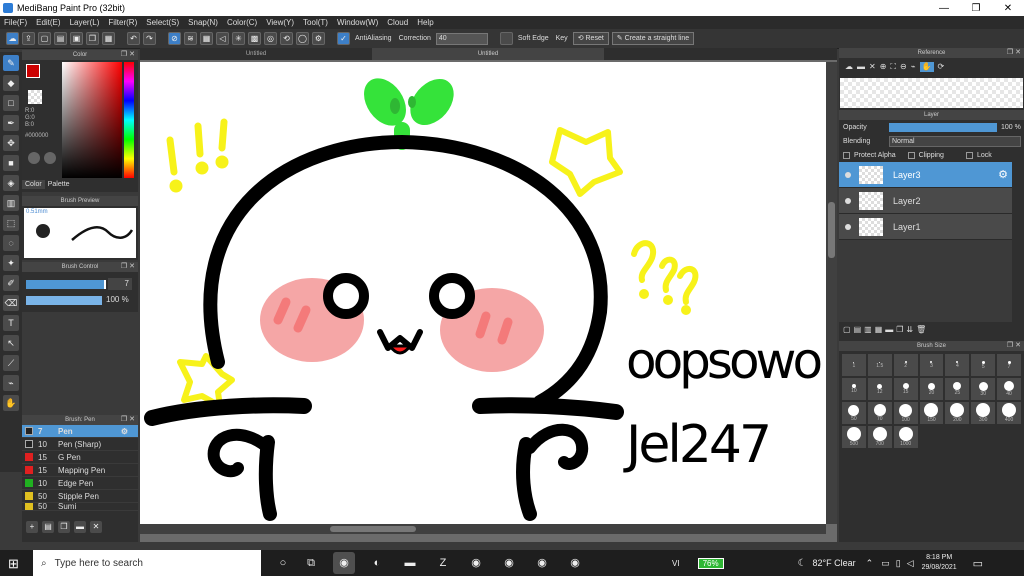  What do you see at coordinates (885, 563) in the screenshot?
I see `battery-tray-icon: ▭` at bounding box center [885, 563].